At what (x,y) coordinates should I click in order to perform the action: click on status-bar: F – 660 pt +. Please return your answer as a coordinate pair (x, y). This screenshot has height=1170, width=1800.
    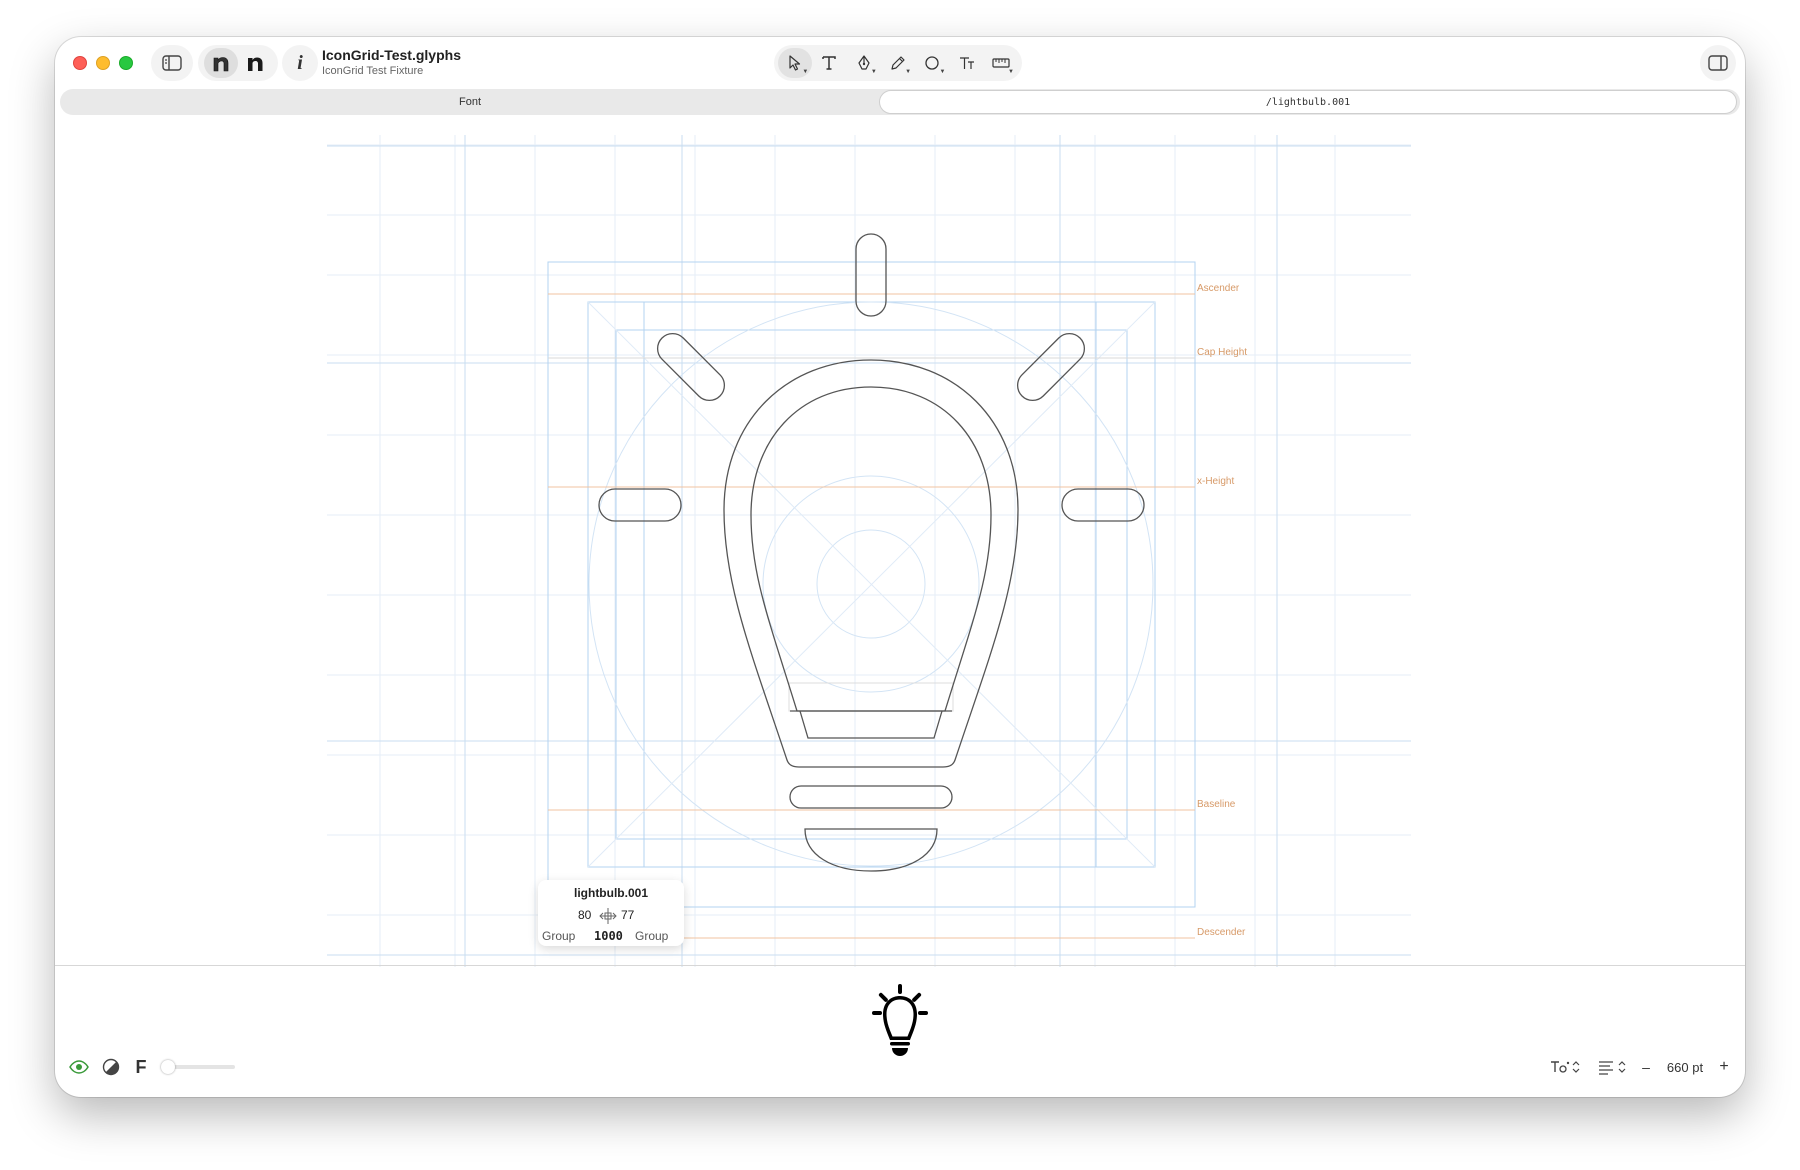
    Looking at the image, I should click on (900, 1067).